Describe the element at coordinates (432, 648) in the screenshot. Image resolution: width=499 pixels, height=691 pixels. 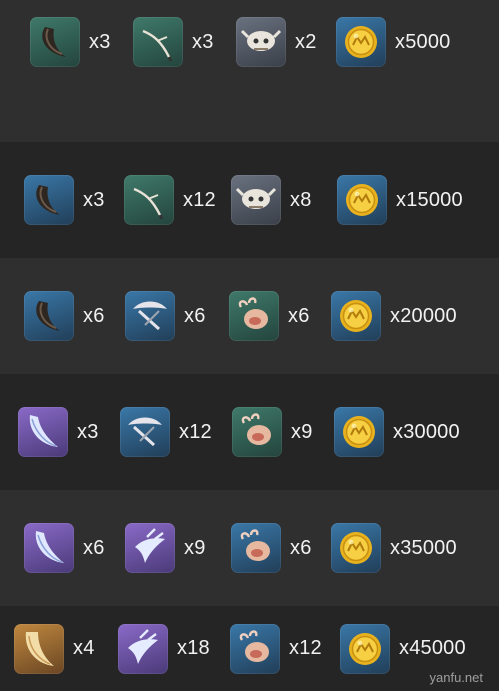
I see `quantity-label: x45000` at that location.